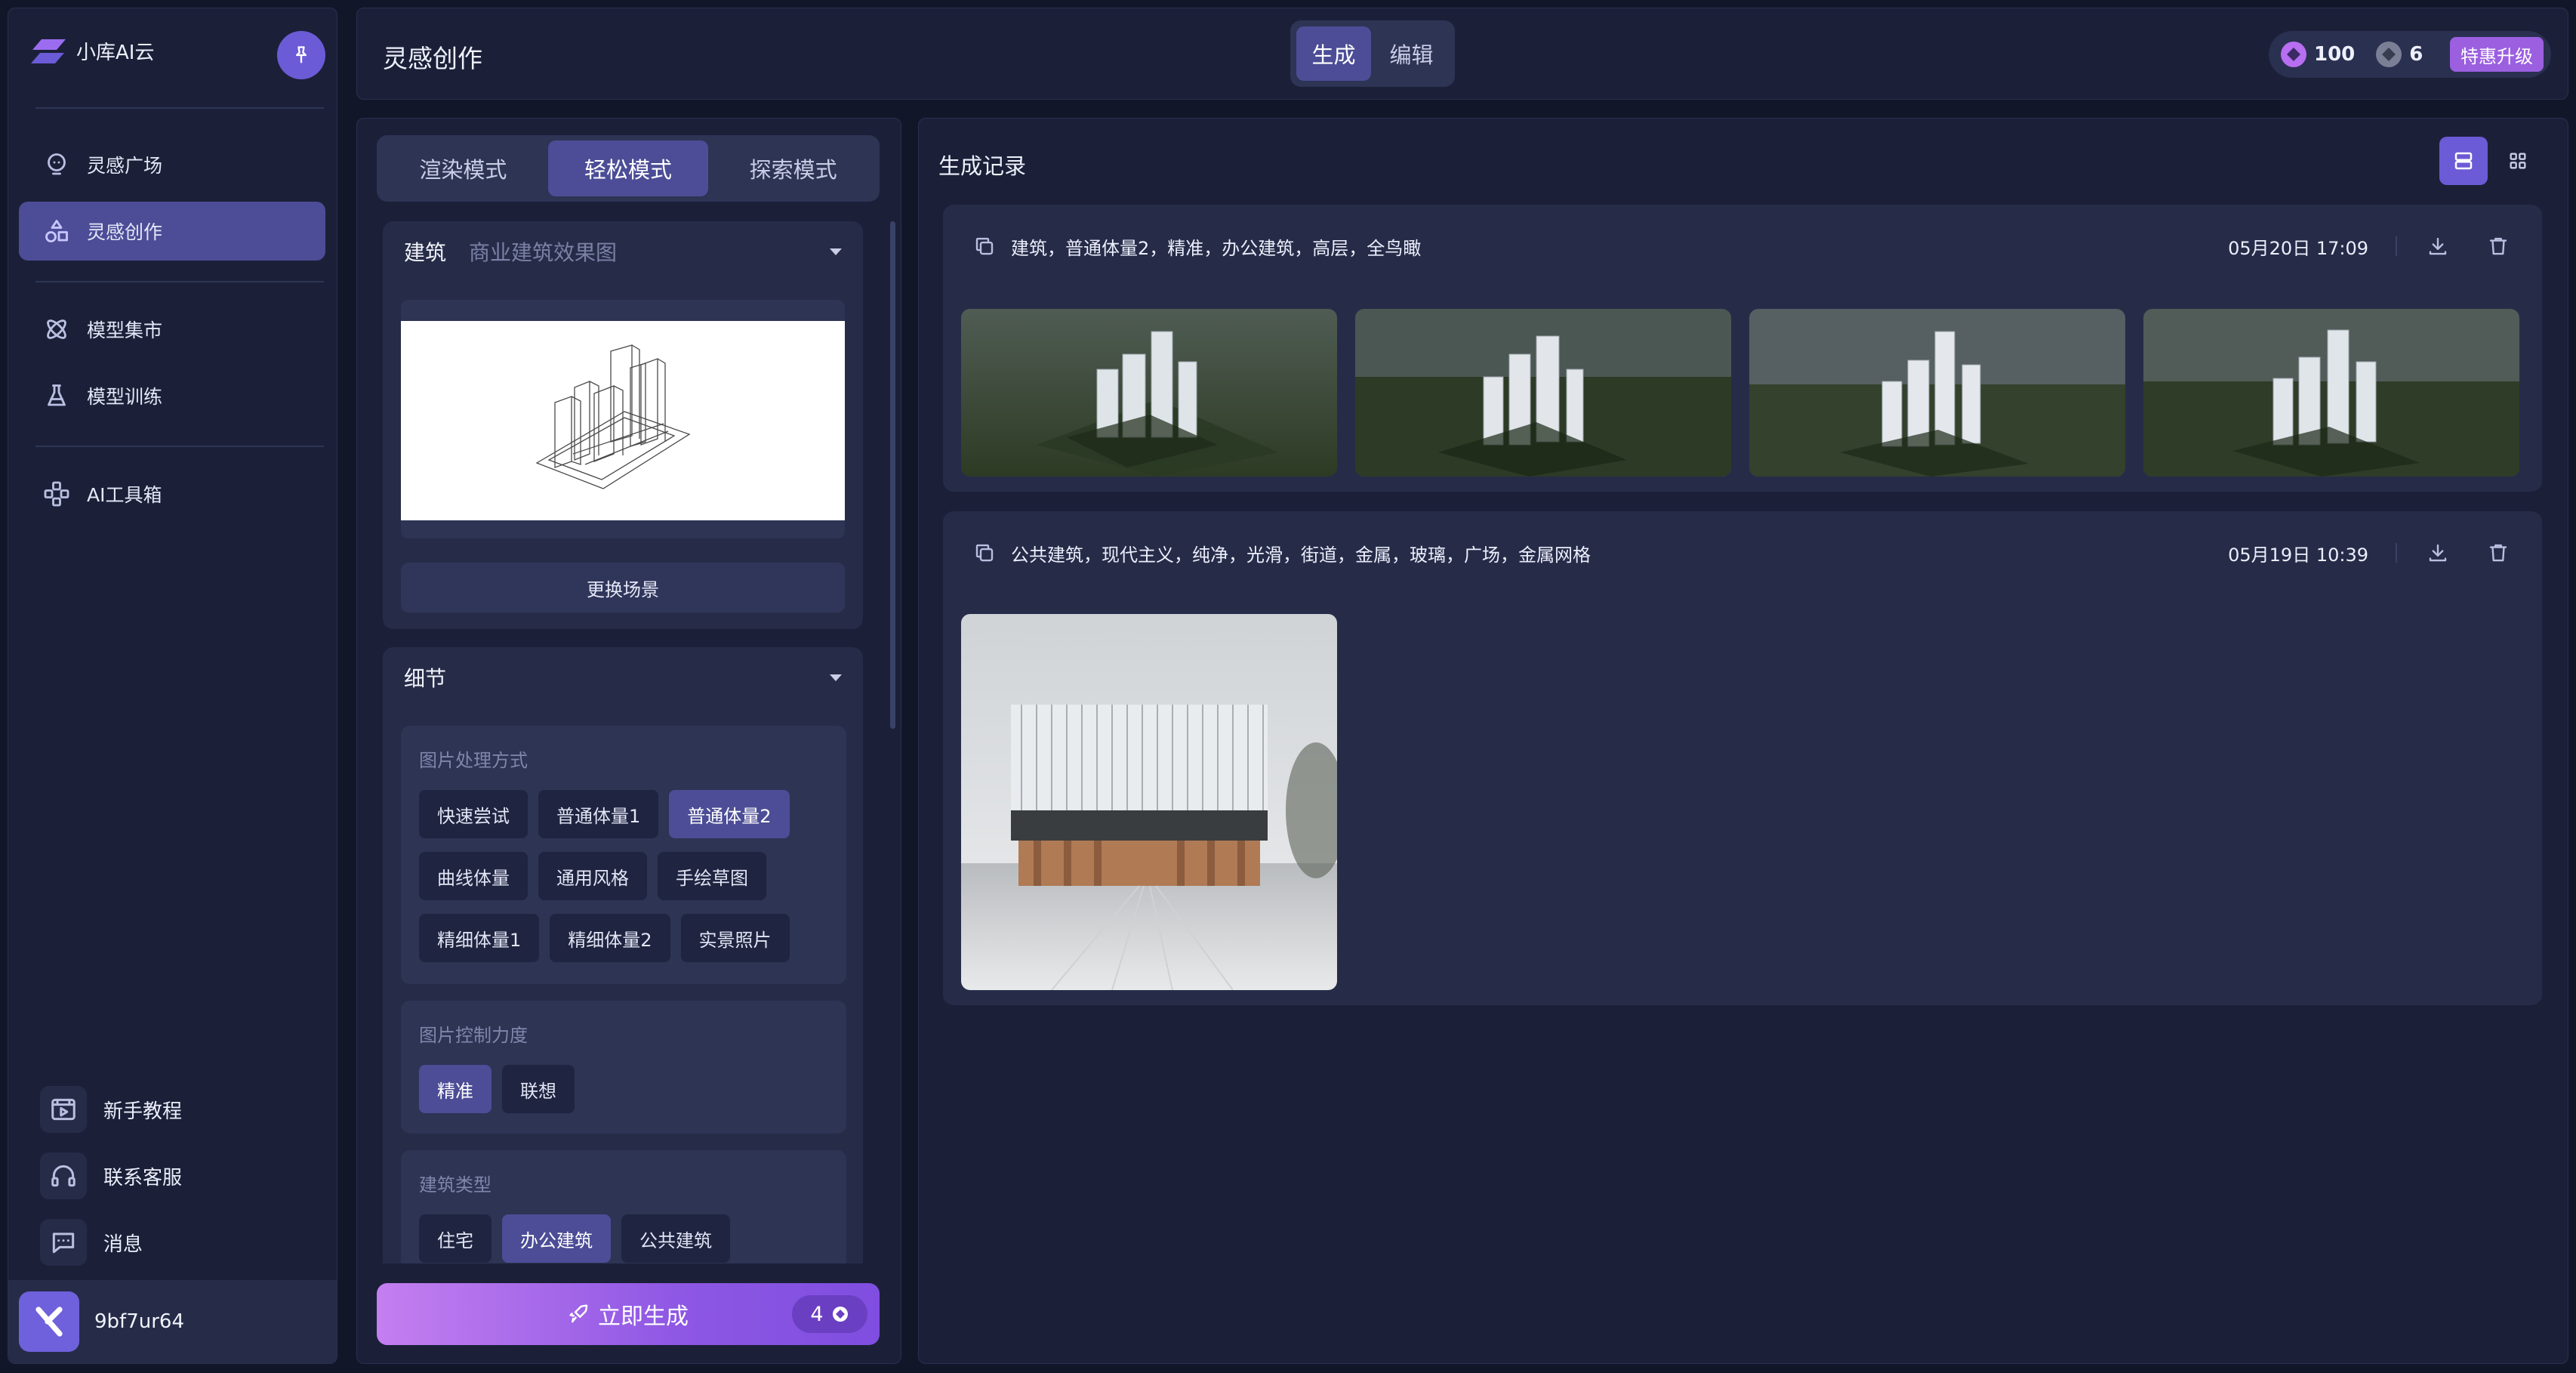  What do you see at coordinates (628, 1314) in the screenshot?
I see `generate-button: 立即生成 4` at bounding box center [628, 1314].